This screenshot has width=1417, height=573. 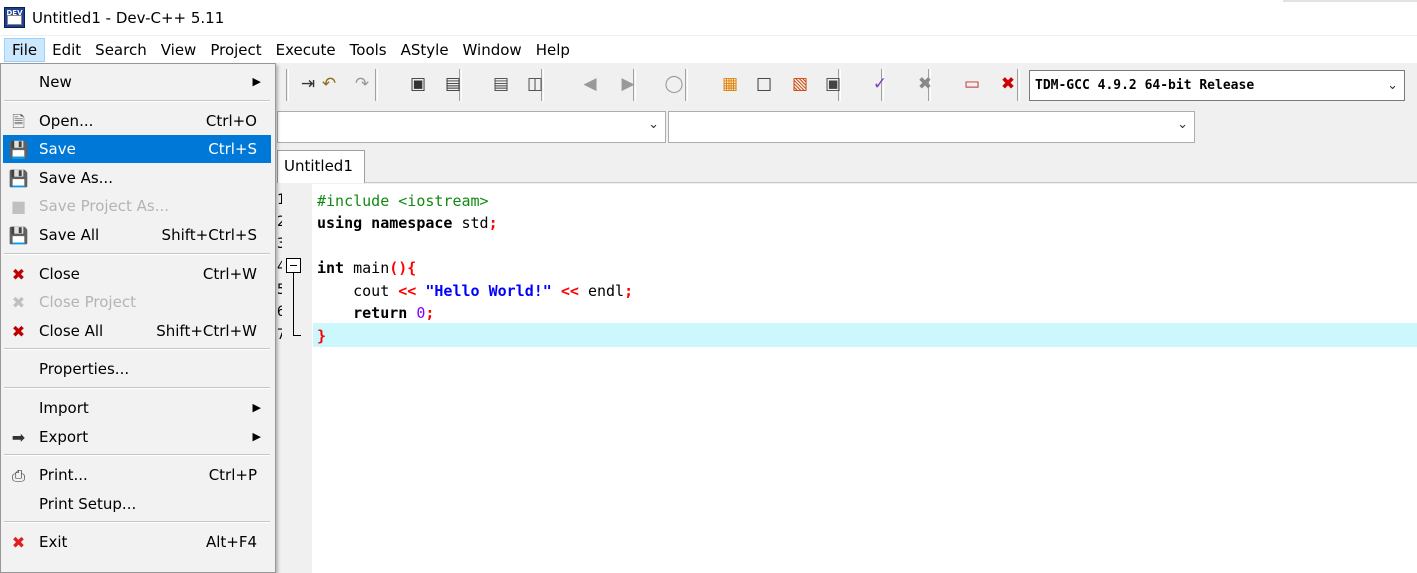 I want to click on code-token: #include <iostream>, so click(x=403, y=201).